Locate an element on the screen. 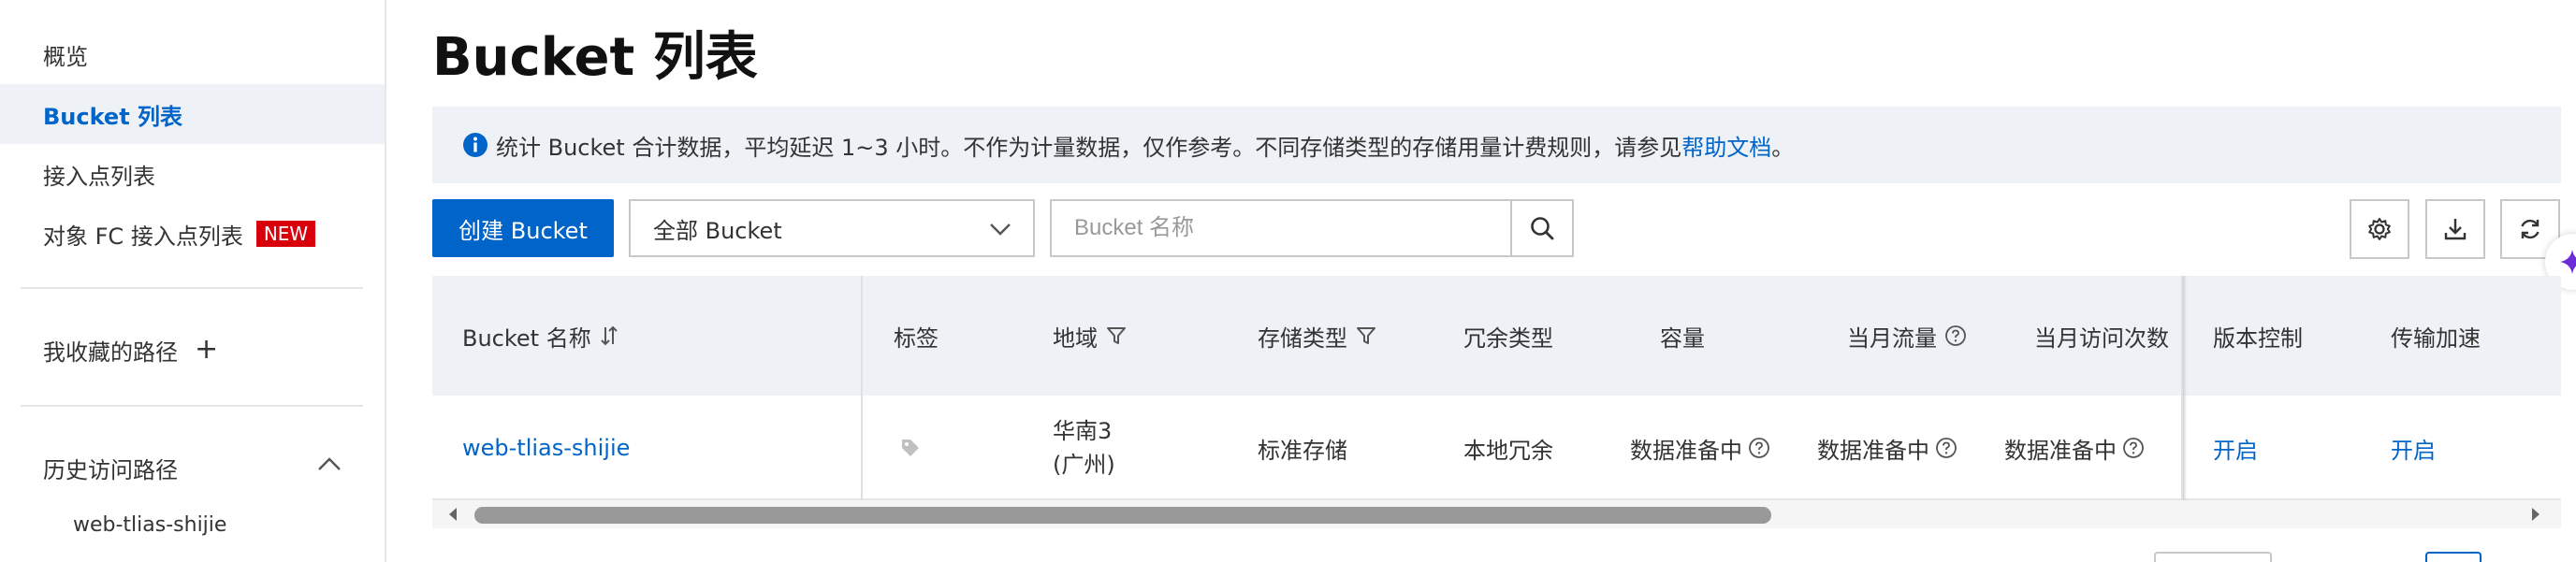 This screenshot has width=2576, height=562. region-name: 华南3 is located at coordinates (1083, 431).